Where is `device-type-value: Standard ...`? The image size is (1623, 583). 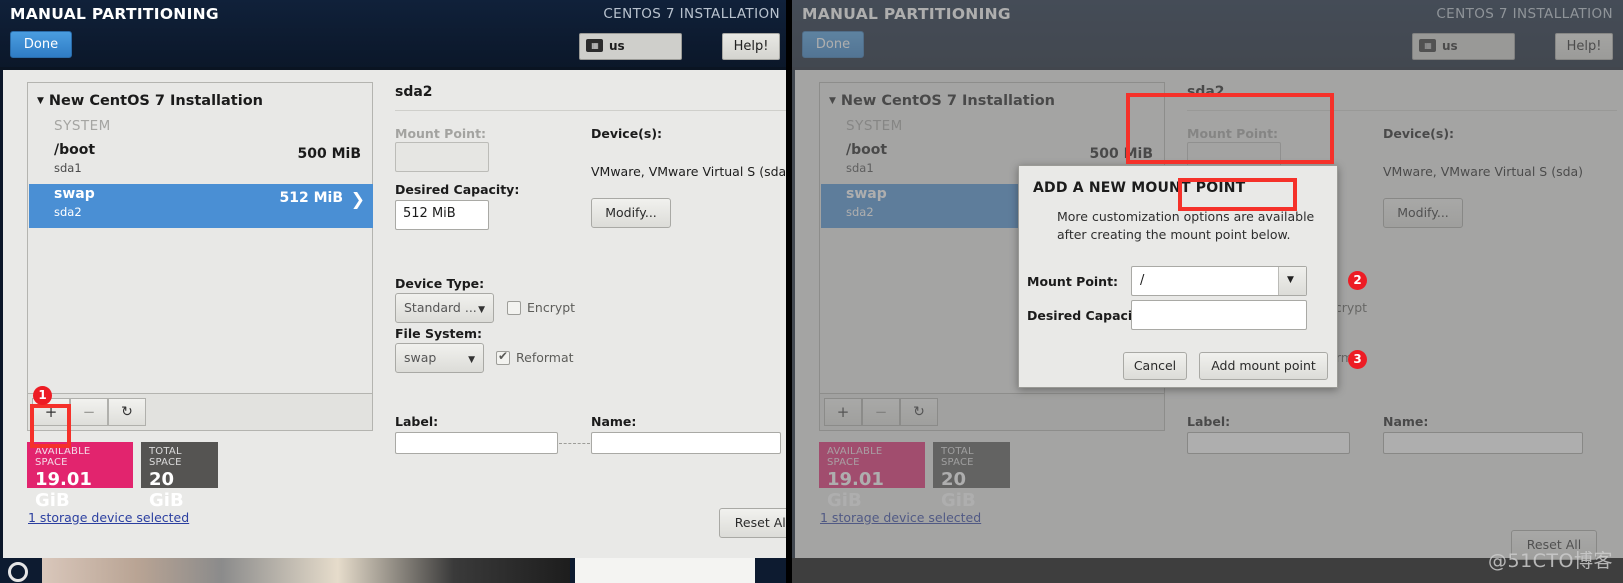
device-type-value: Standard ... is located at coordinates (440, 307).